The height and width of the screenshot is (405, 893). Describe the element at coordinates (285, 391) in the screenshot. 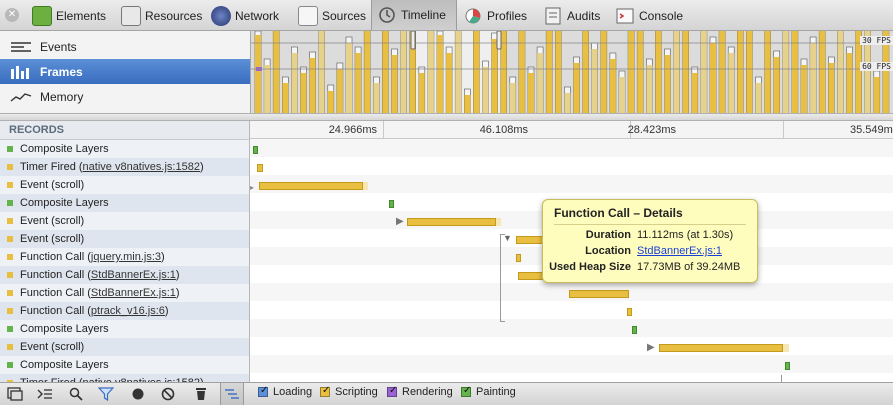

I see `legend-loading: ✓ Loading` at that location.